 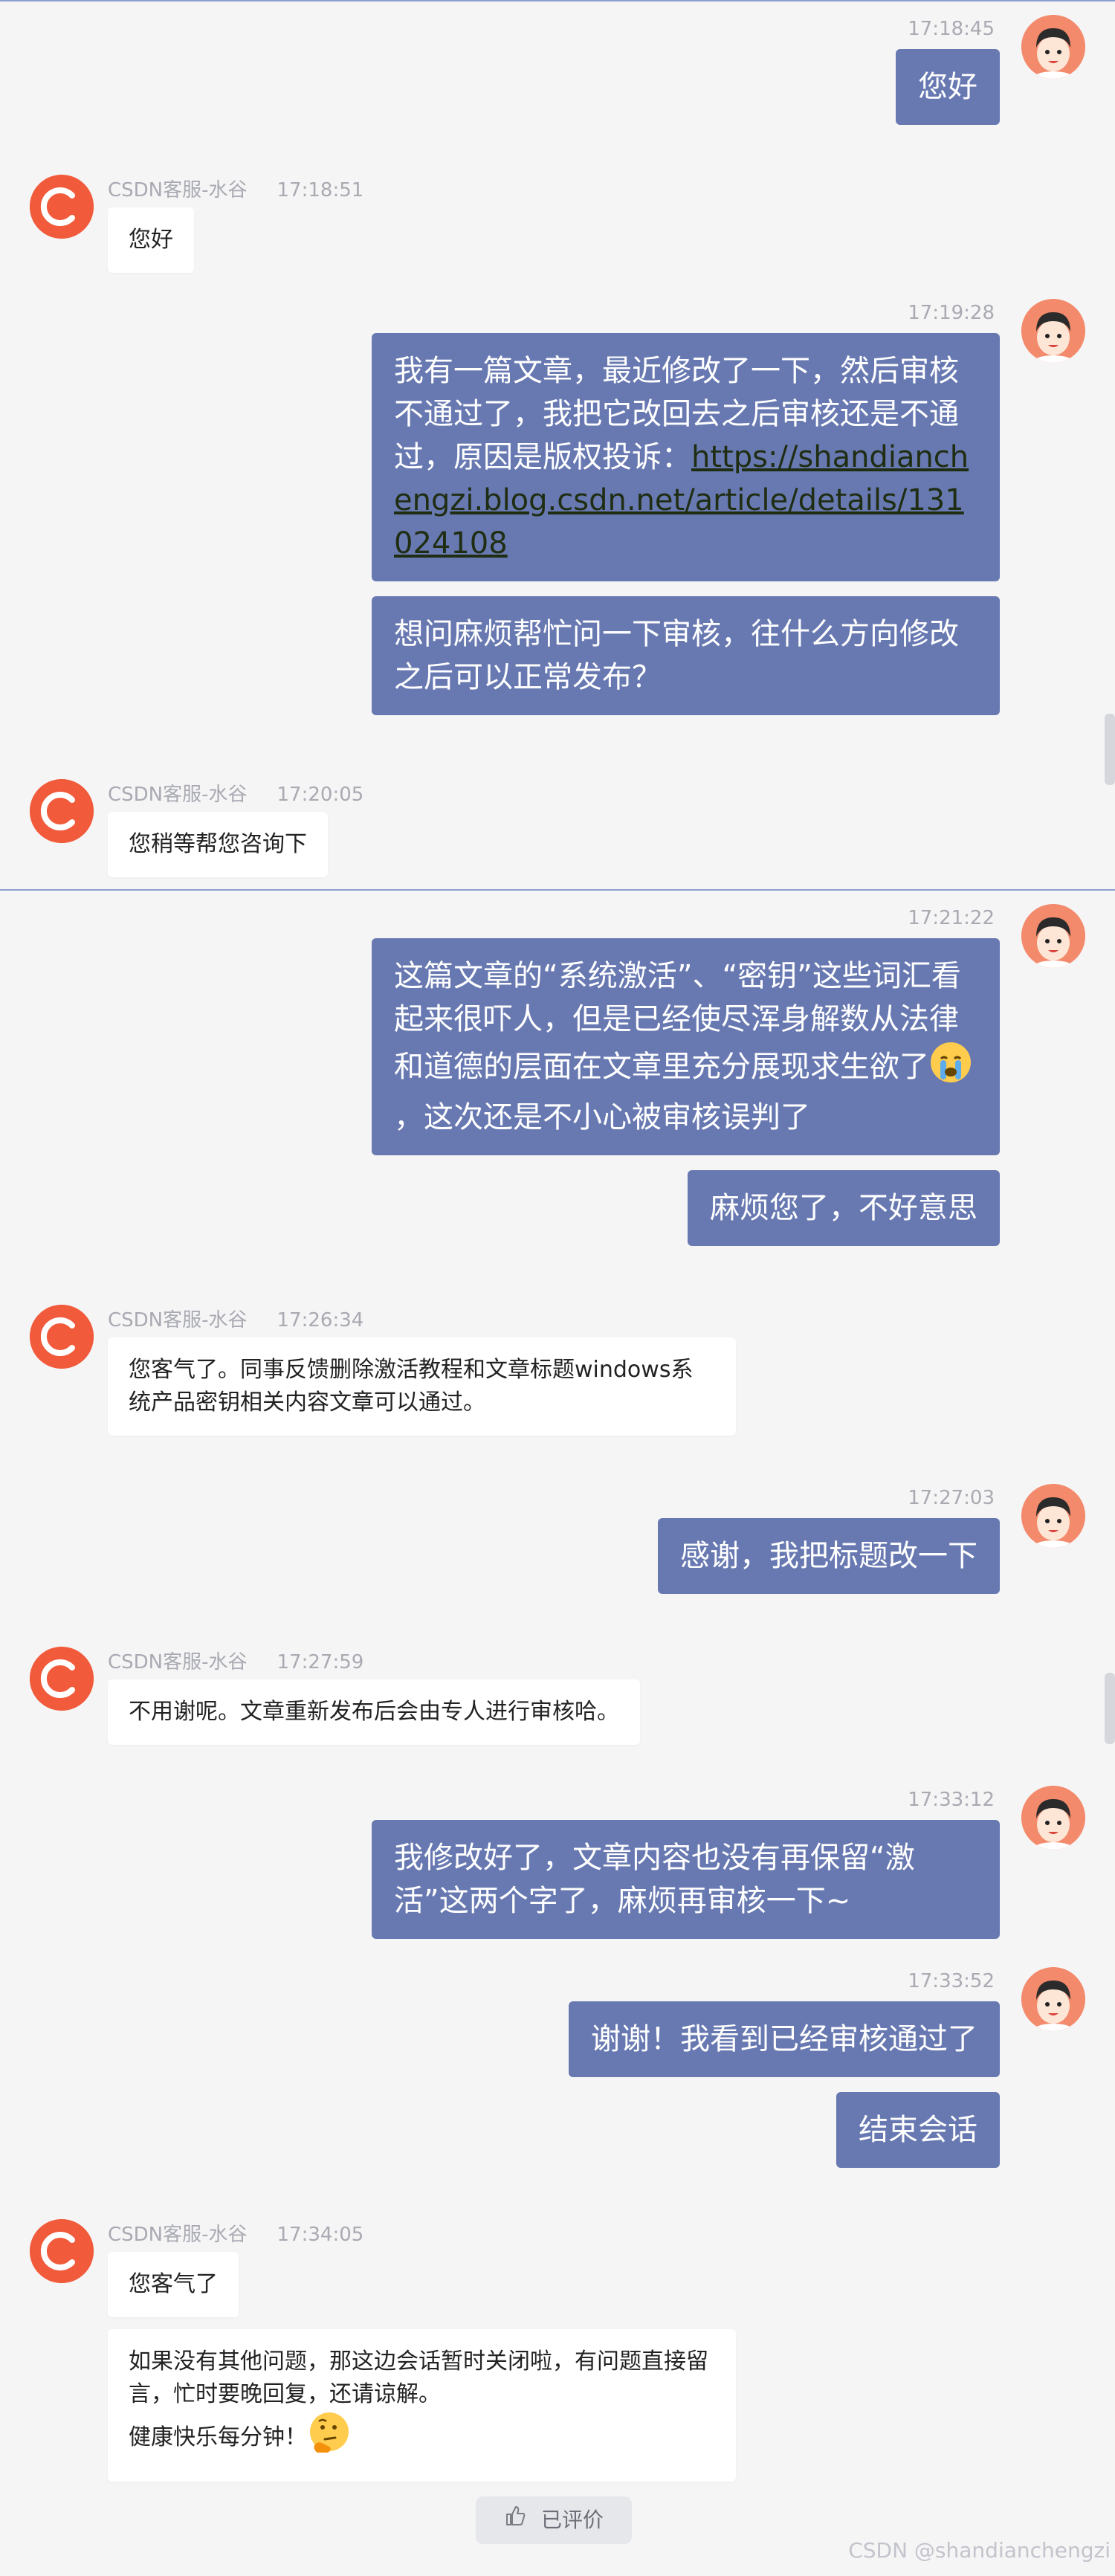 I want to click on message-timestamp: 17:18:45, so click(x=951, y=29).